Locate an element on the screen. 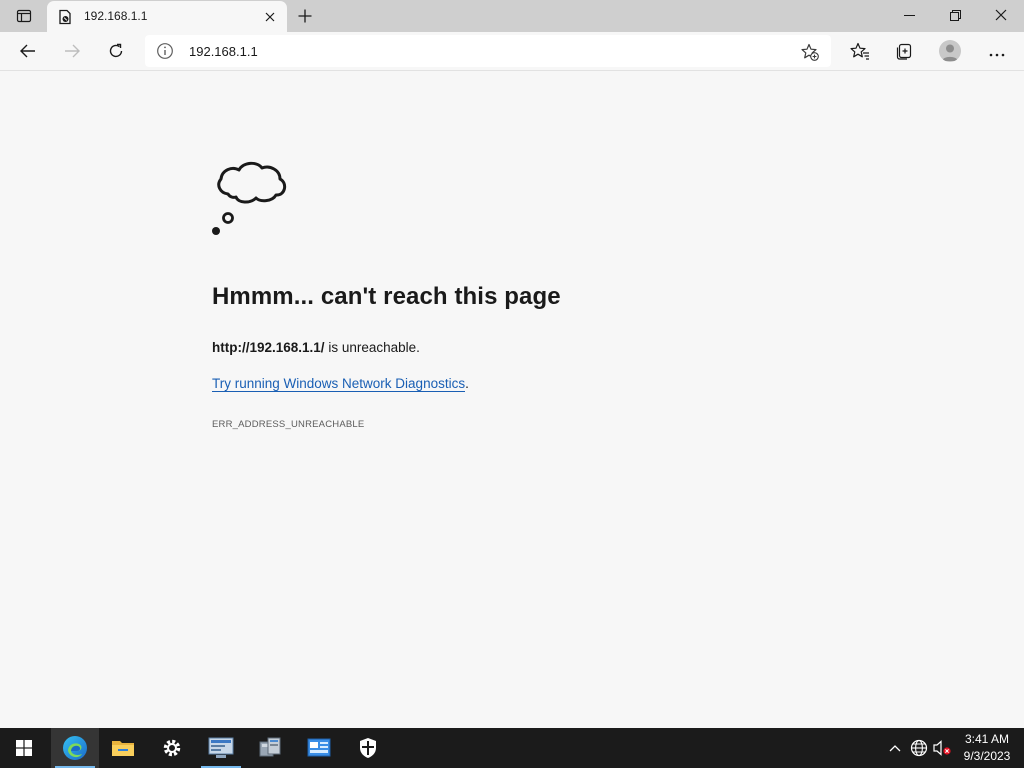 The width and height of the screenshot is (1024, 768). network-status-button is located at coordinates (919, 748).